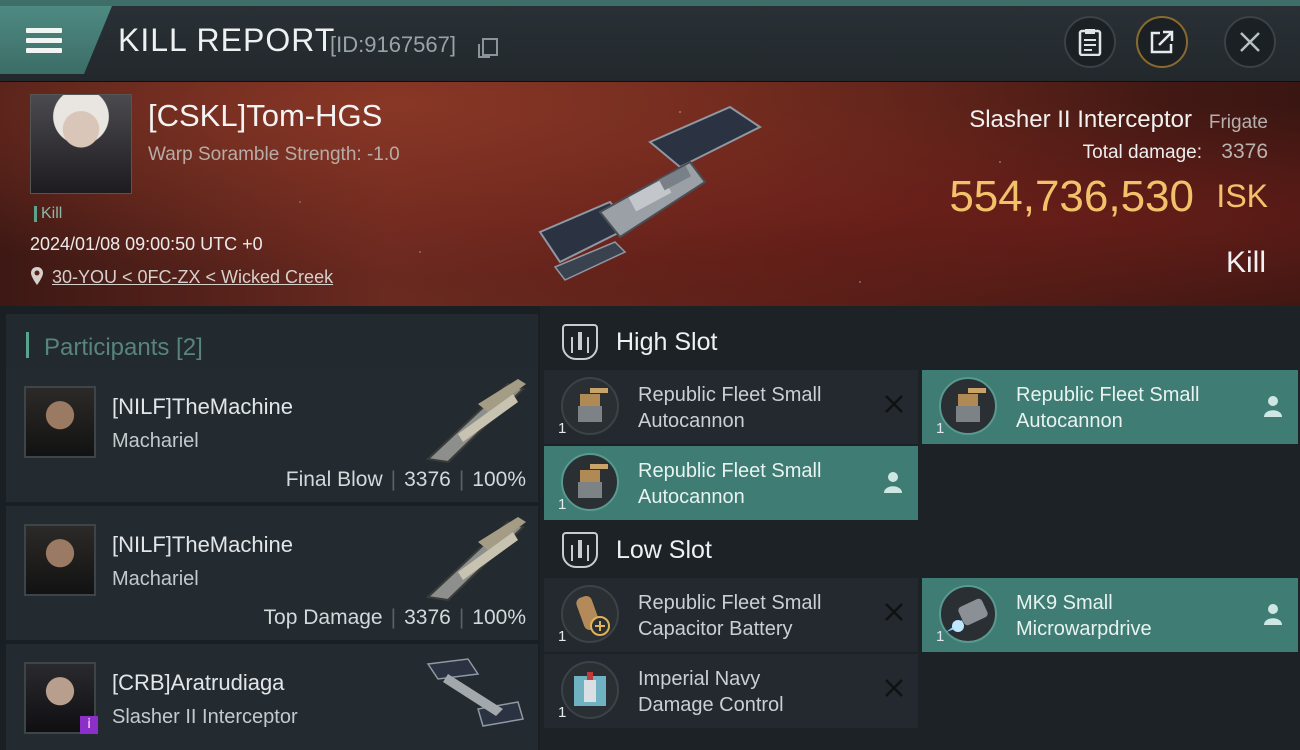  Describe the element at coordinates (922, 341) in the screenshot. I see `high-slot-header: High Slot` at that location.